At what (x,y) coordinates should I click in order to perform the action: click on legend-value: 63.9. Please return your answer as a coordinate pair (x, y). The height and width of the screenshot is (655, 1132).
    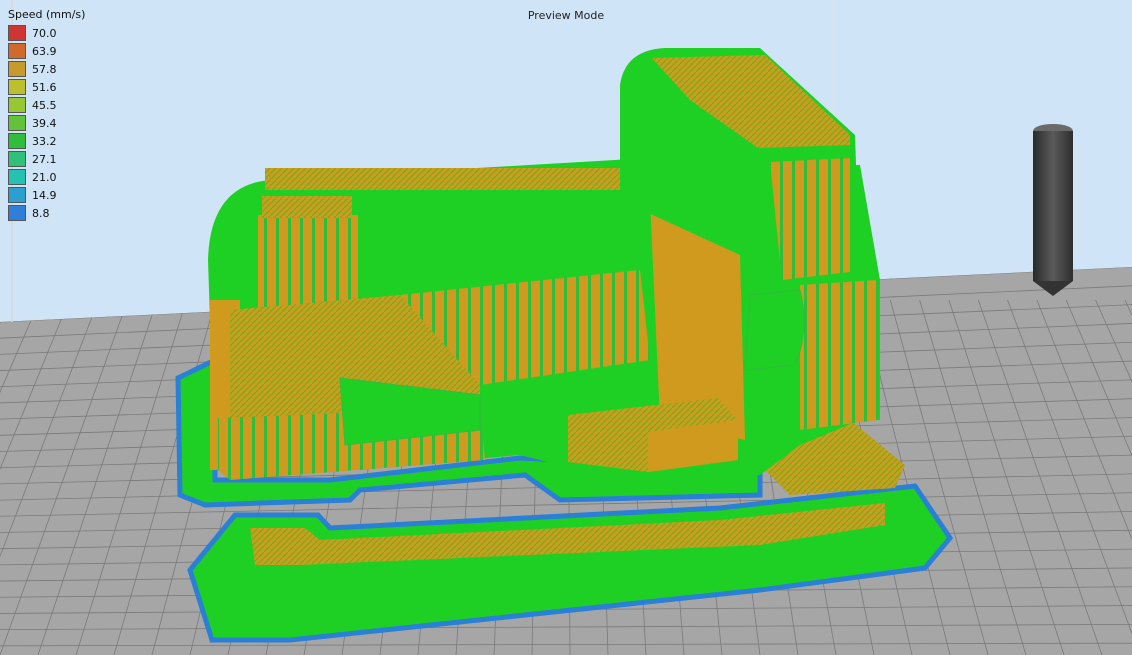
    Looking at the image, I should click on (44, 51).